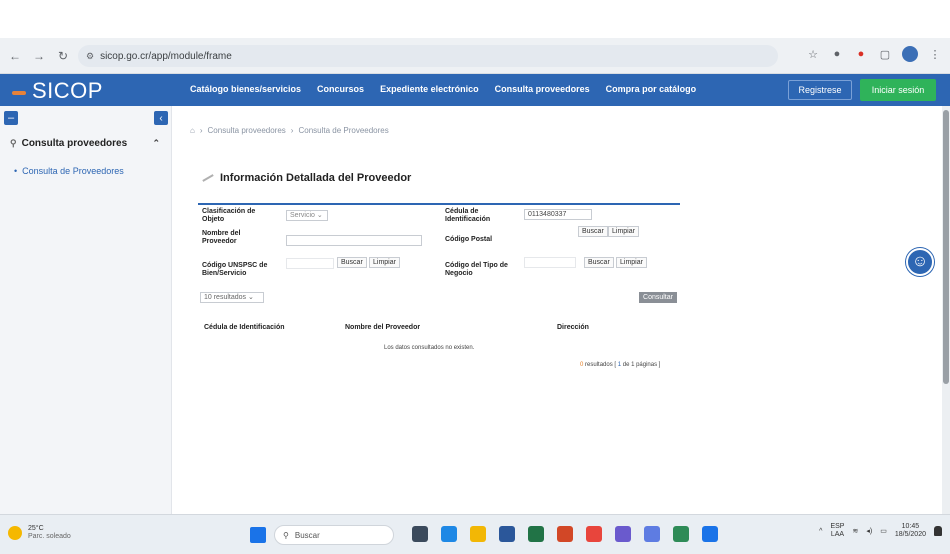 The width and height of the screenshot is (950, 554). Describe the element at coordinates (594, 534) in the screenshot. I see `chrome-icon` at that location.